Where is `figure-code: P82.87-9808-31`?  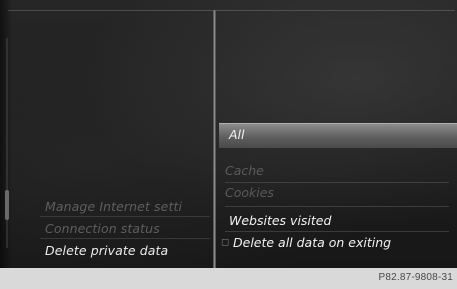
figure-code: P82.87-9808-31 is located at coordinates (415, 277).